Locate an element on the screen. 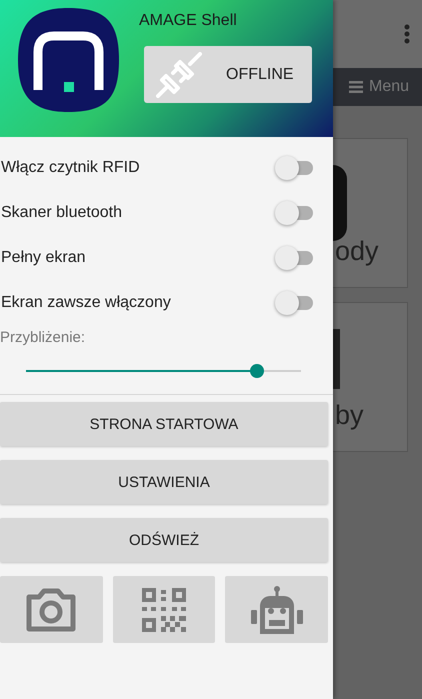 This screenshot has height=699, width=422. setting-label: Skaner bluetooth is located at coordinates (61, 213).